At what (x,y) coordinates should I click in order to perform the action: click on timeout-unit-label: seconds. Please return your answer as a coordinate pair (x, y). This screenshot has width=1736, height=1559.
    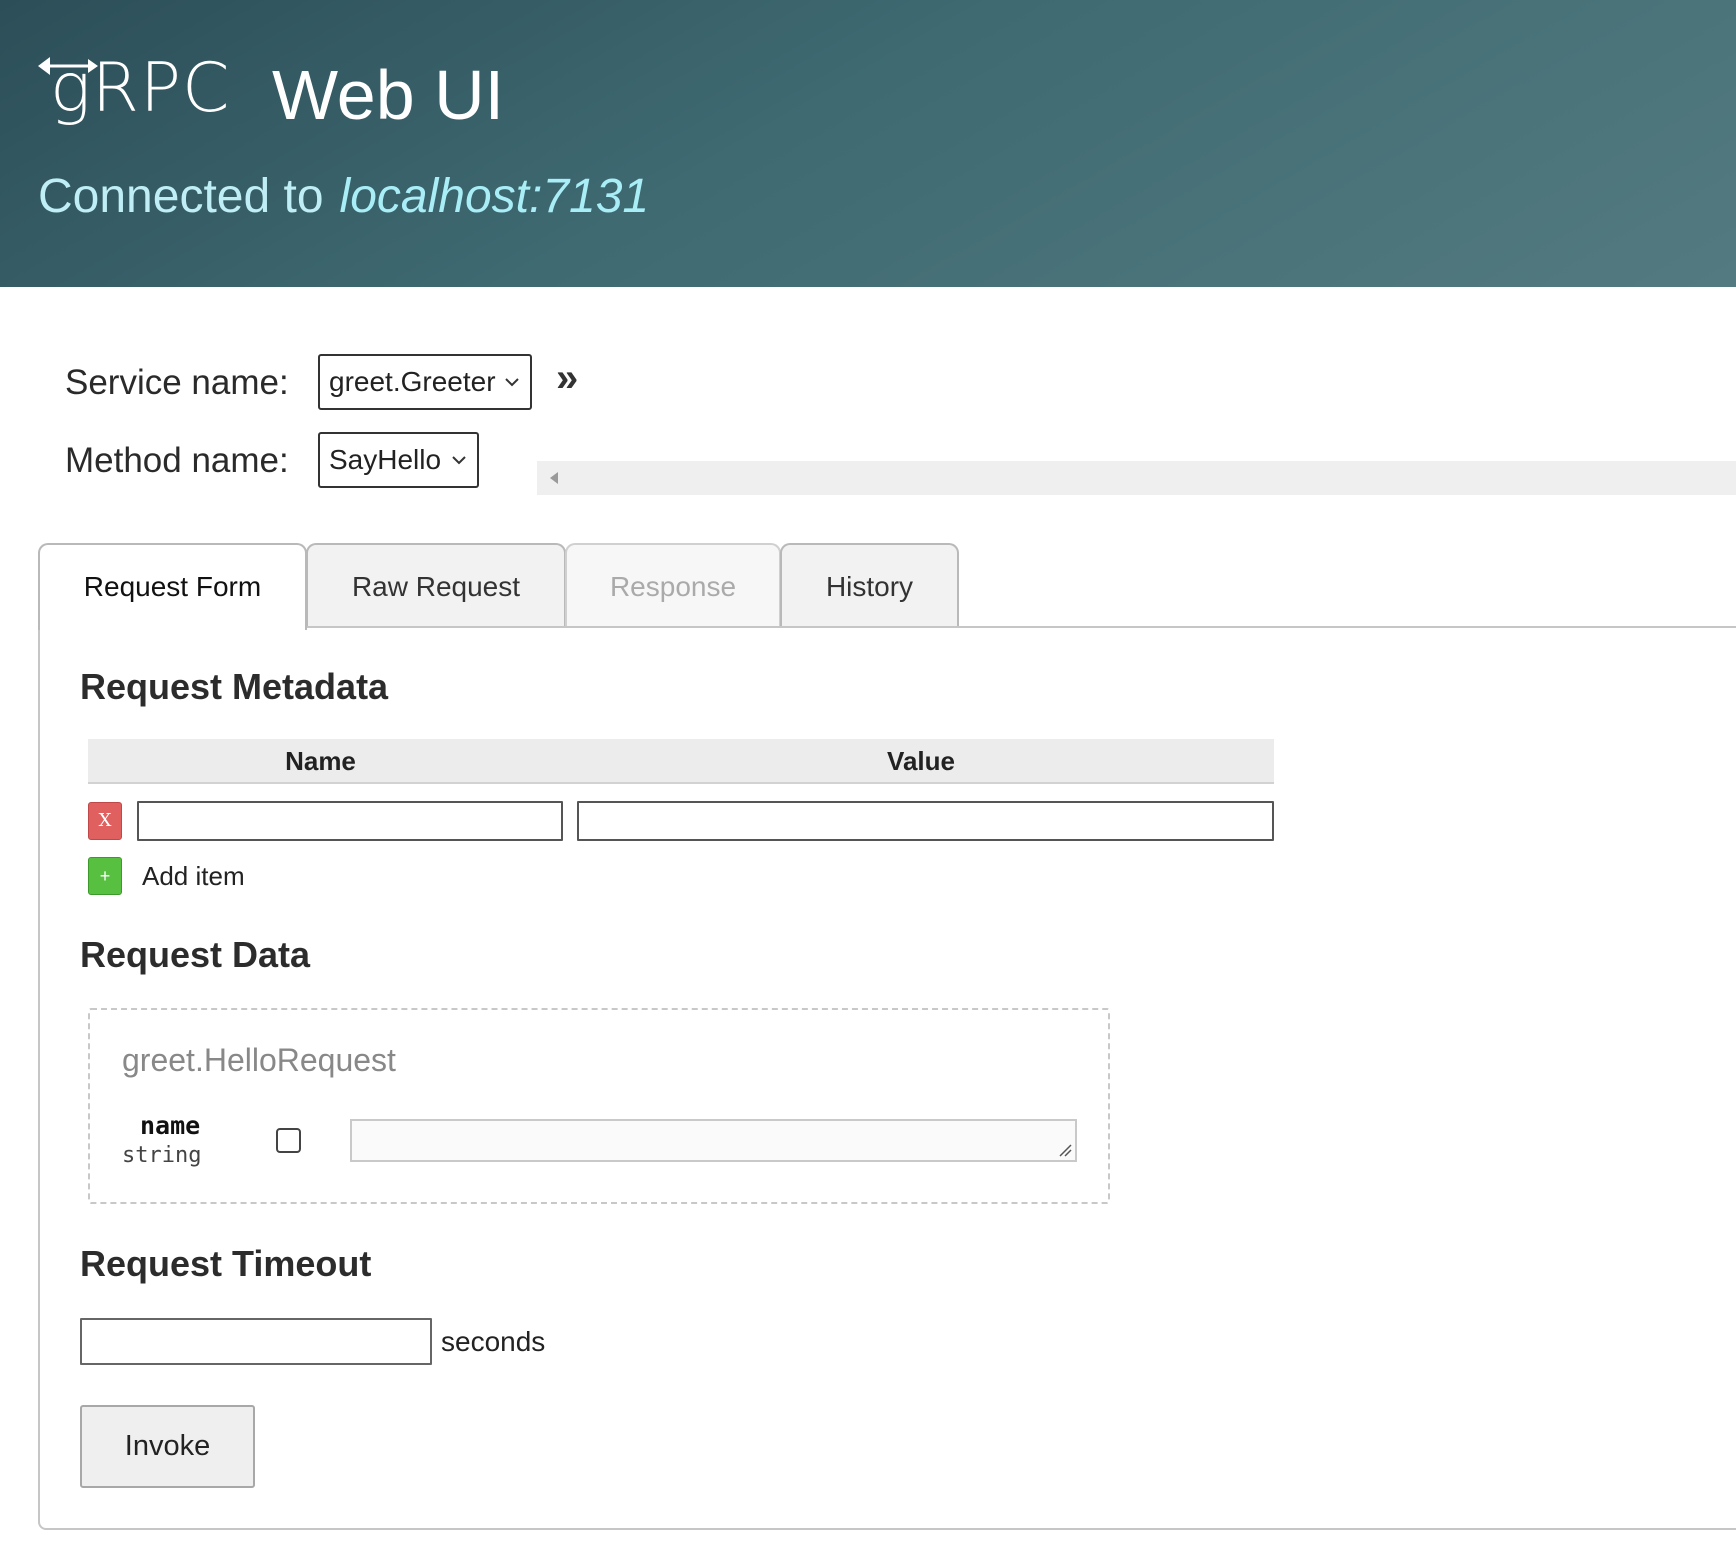
    Looking at the image, I should click on (493, 1341).